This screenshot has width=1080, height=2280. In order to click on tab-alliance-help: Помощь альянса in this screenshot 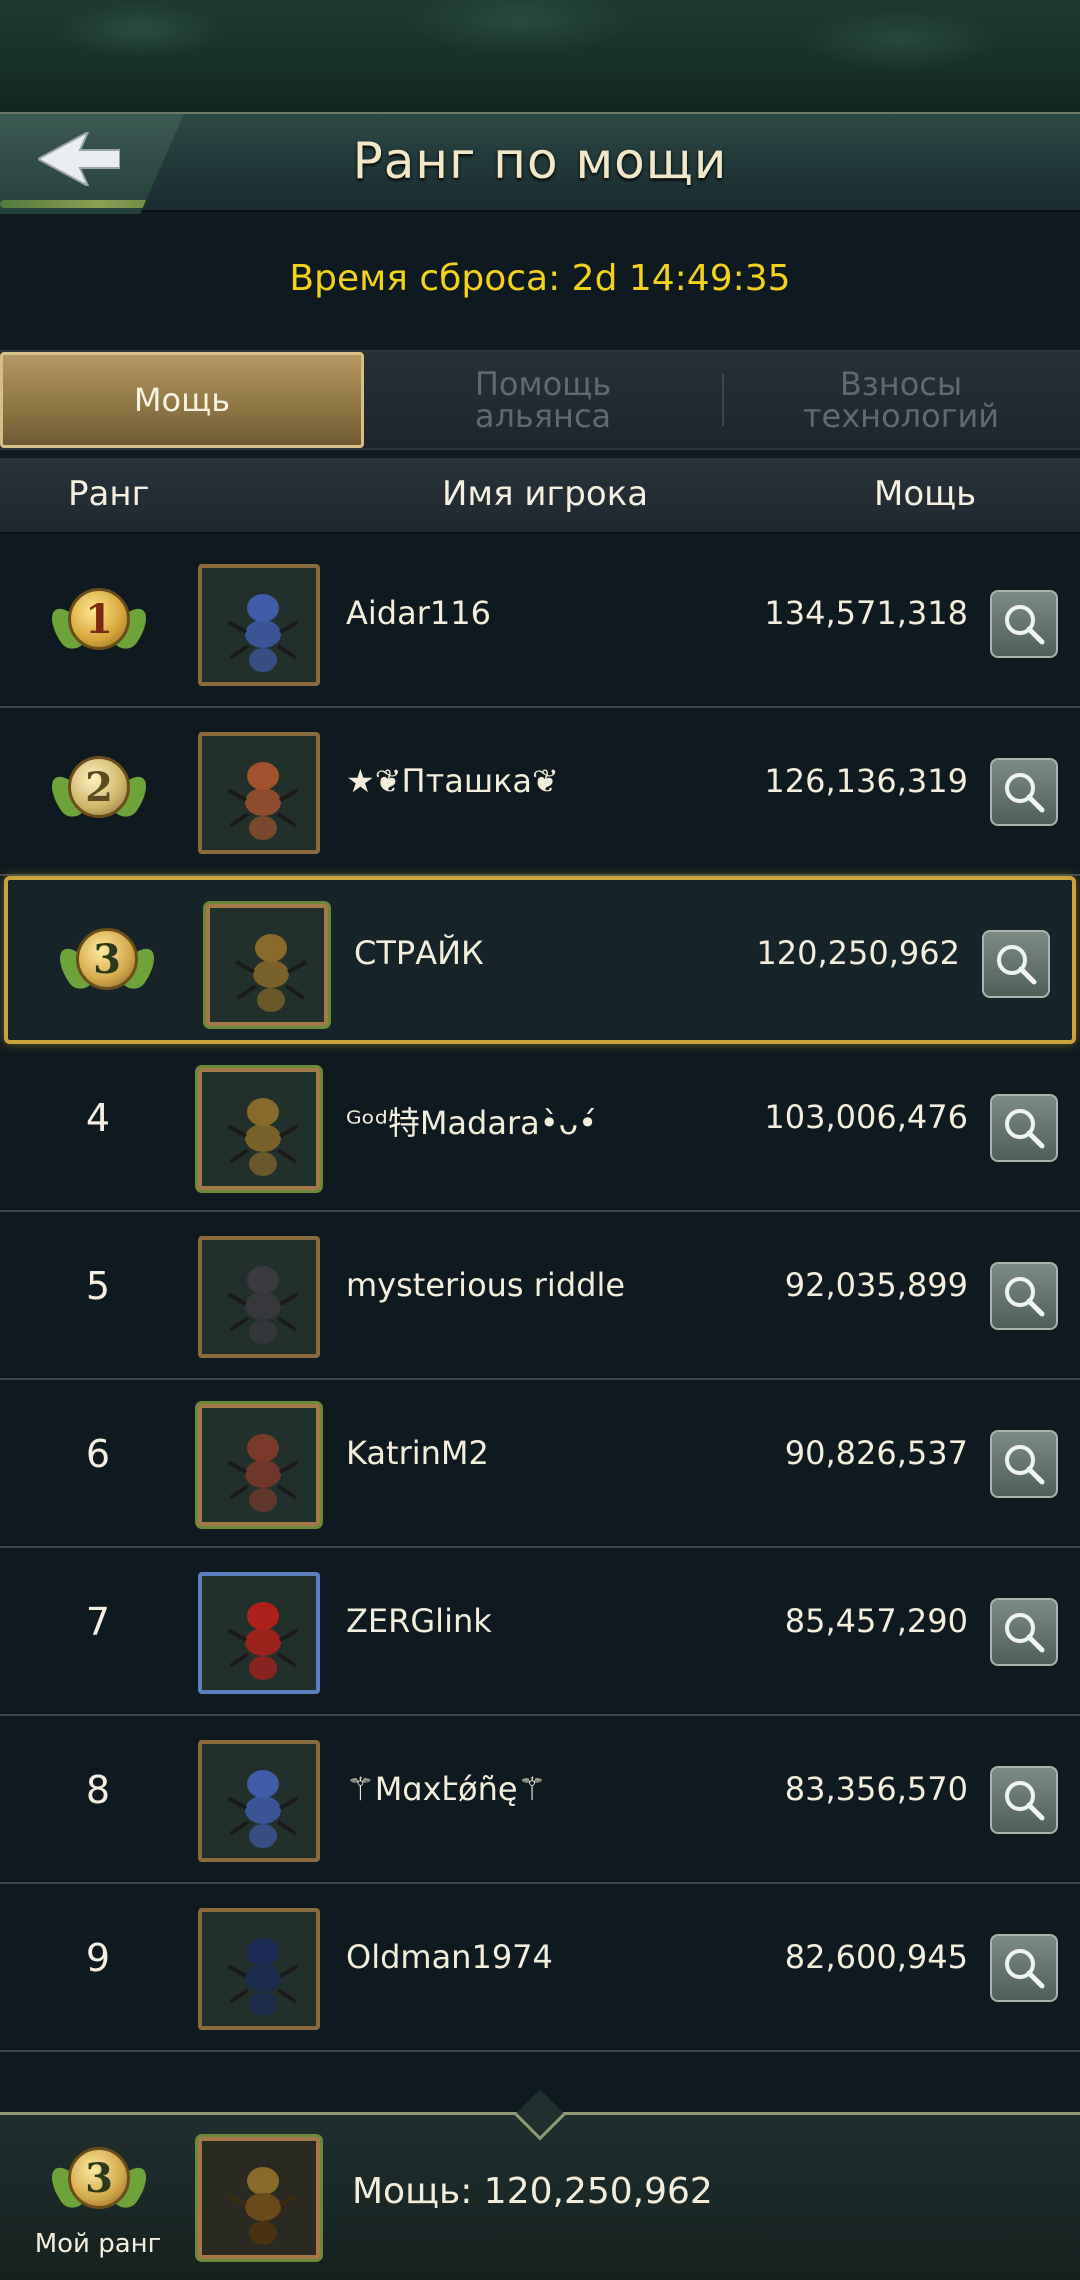, I will do `click(543, 400)`.